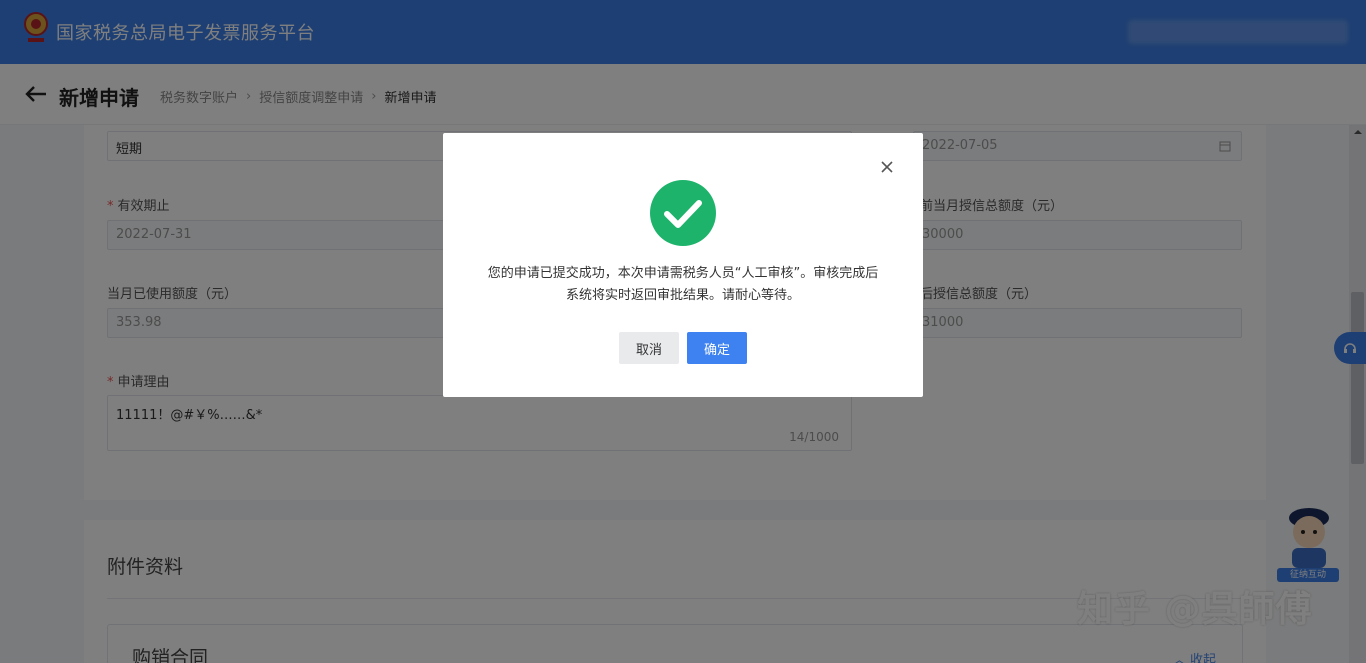 This screenshot has height=663, width=1366. Describe the element at coordinates (717, 348) in the screenshot. I see `confirm-button: 确定` at that location.